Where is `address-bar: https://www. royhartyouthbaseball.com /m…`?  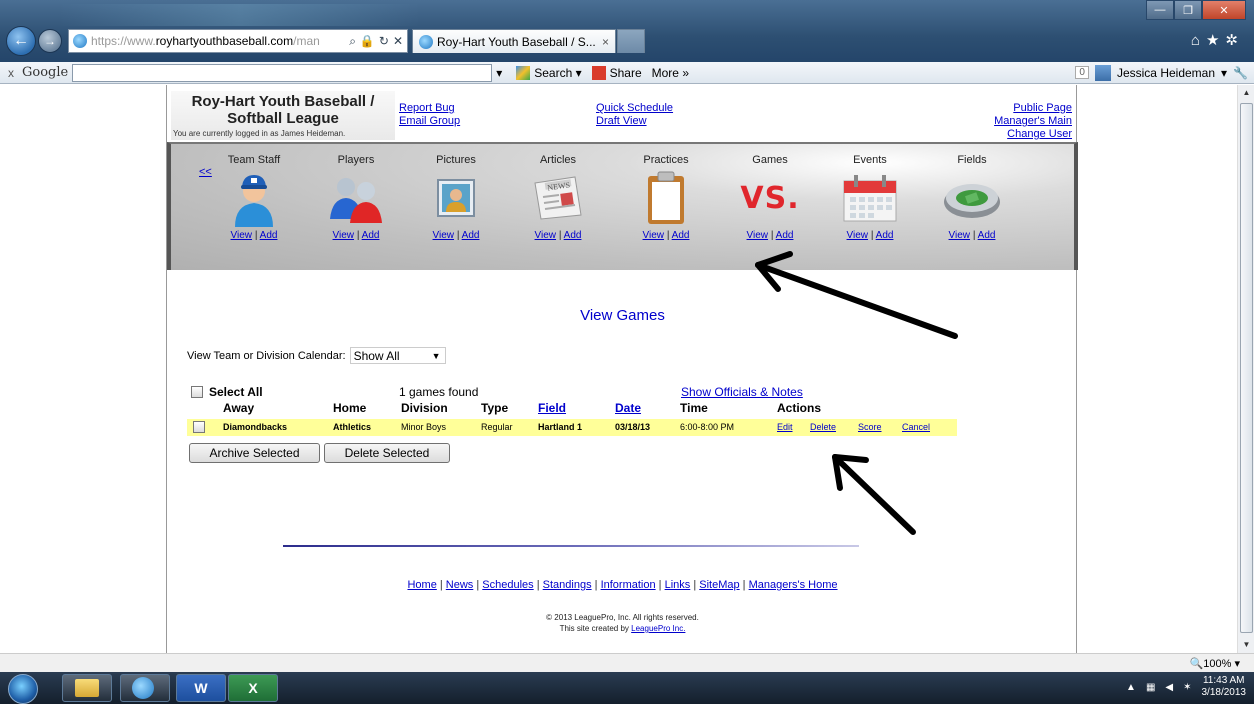 address-bar: https://www. royhartyouthbaseball.com /m… is located at coordinates (238, 41).